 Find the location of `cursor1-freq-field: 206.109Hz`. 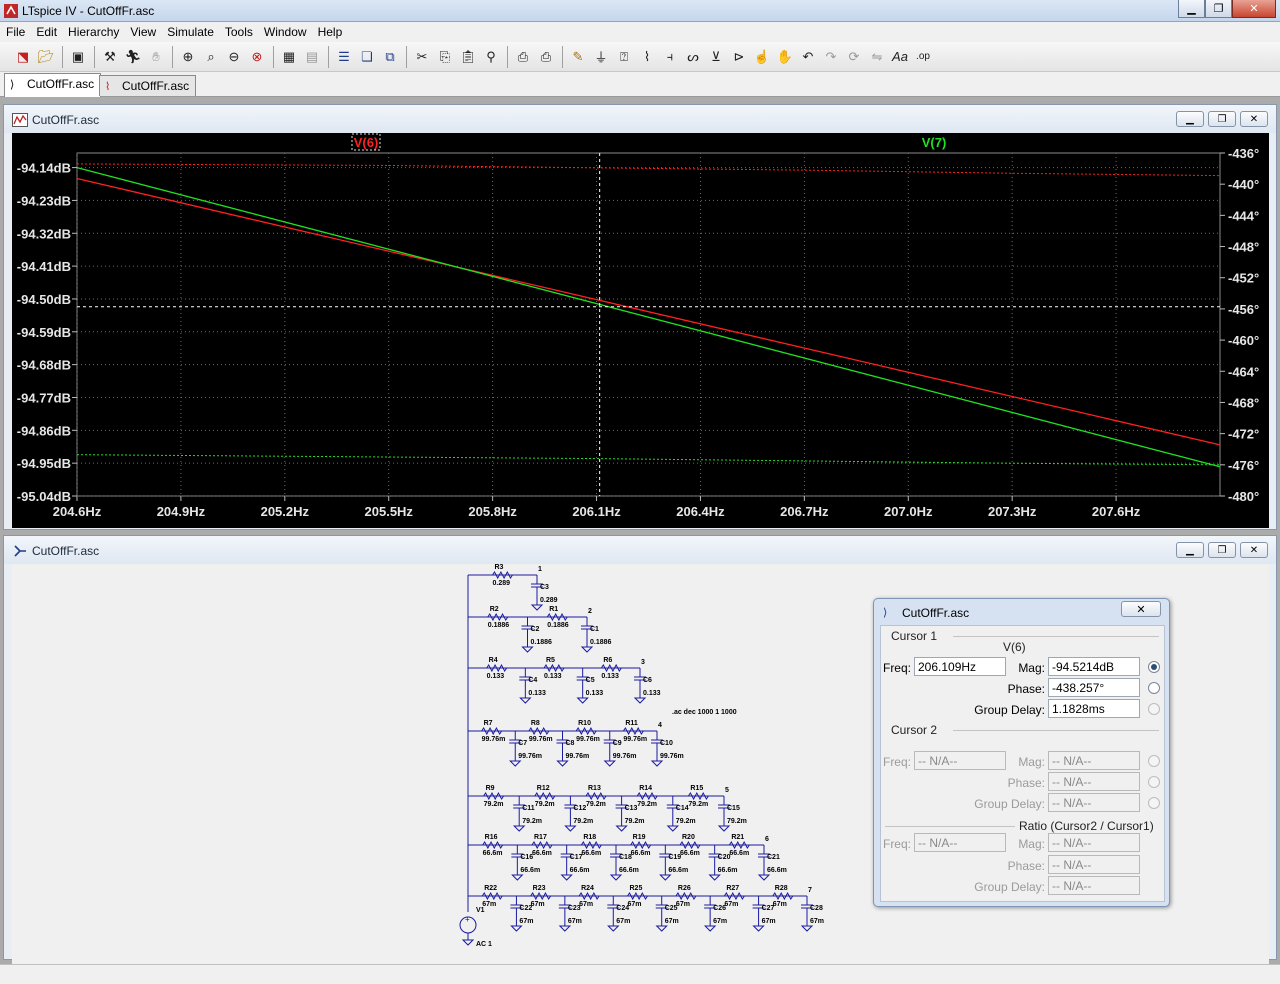

cursor1-freq-field: 206.109Hz is located at coordinates (960, 666).